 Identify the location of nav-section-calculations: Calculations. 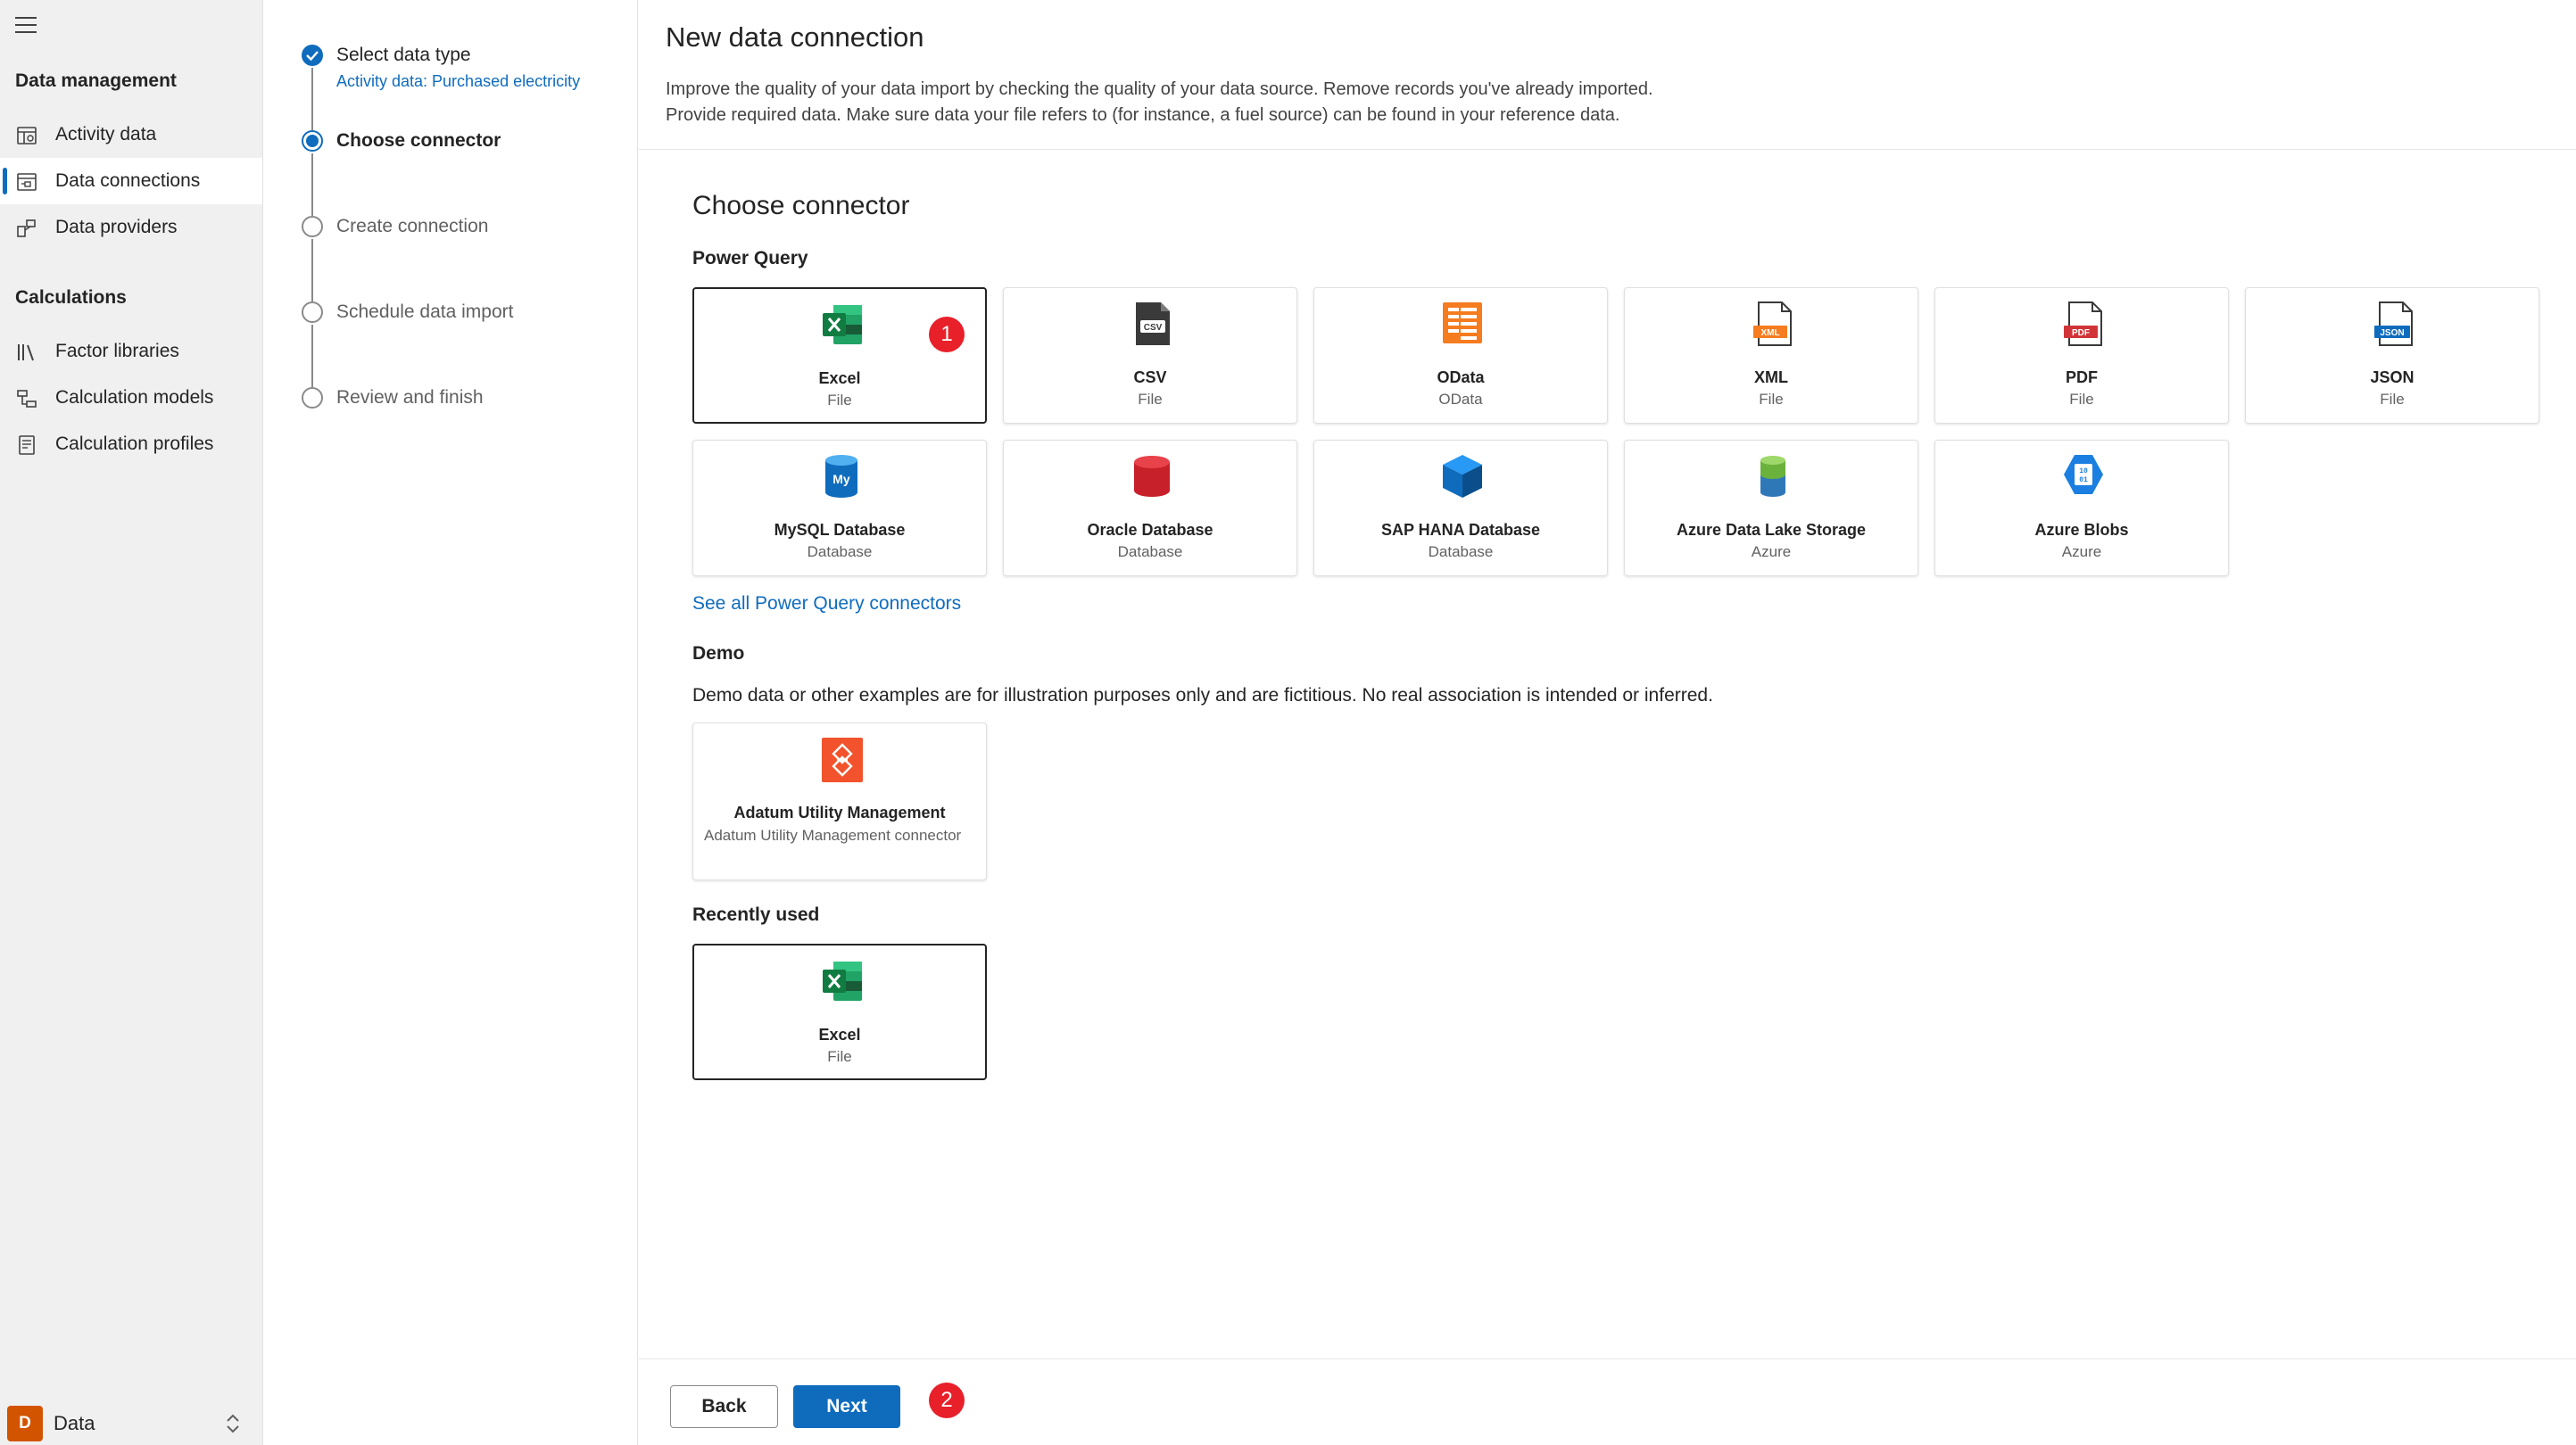
(71, 297).